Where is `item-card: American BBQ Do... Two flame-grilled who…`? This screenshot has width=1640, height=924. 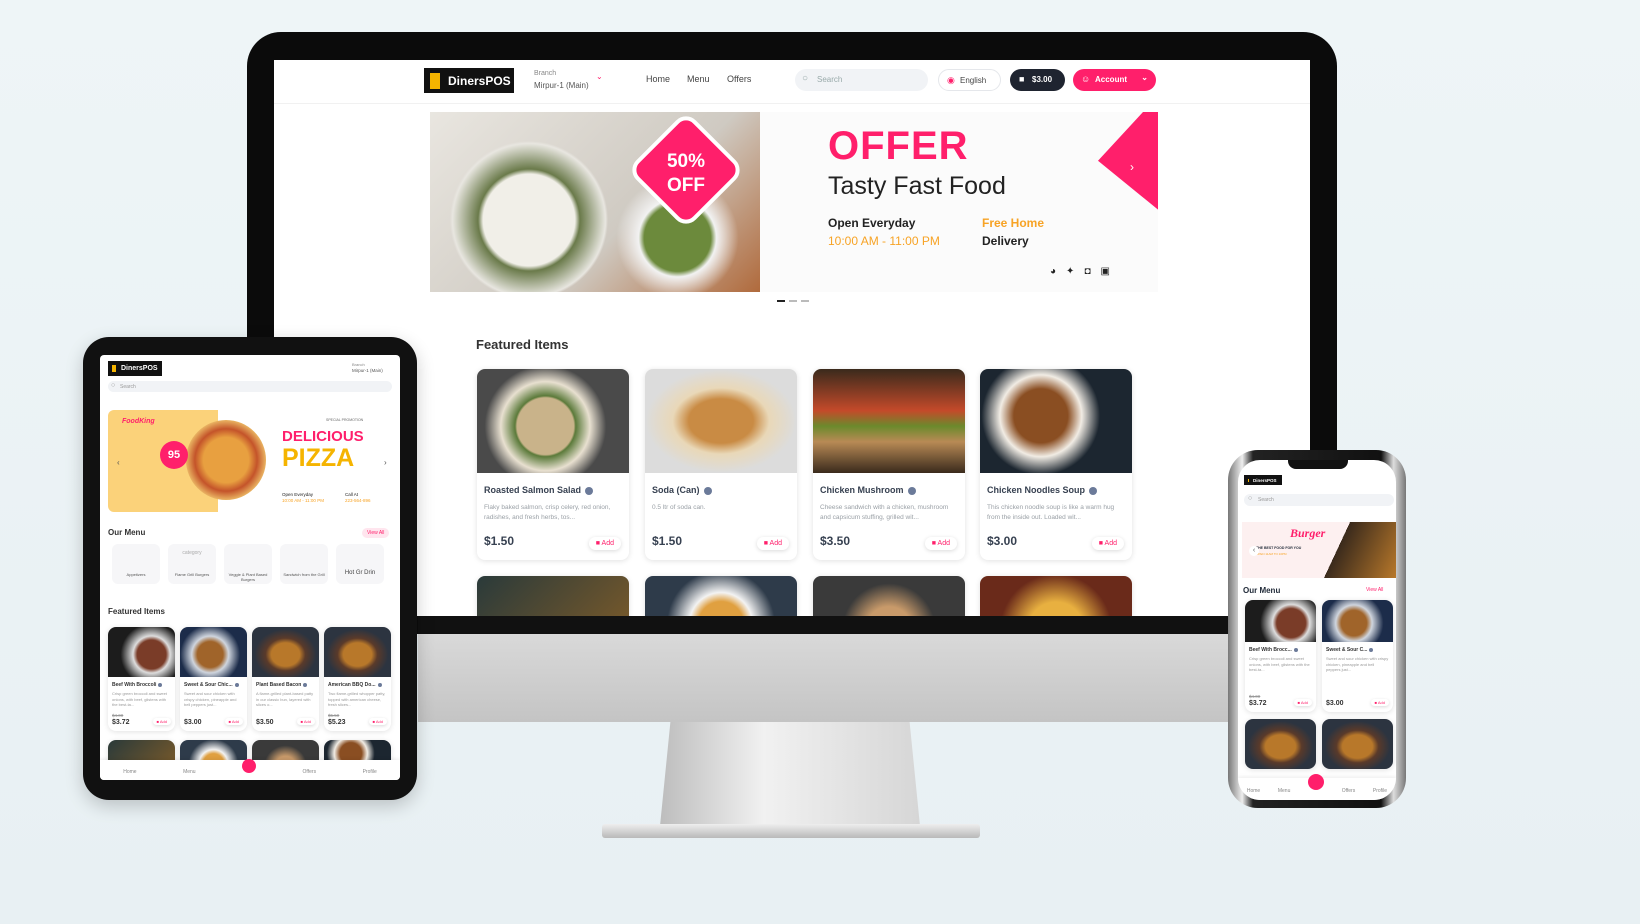 item-card: American BBQ Do... Two flame-grilled who… is located at coordinates (357, 679).